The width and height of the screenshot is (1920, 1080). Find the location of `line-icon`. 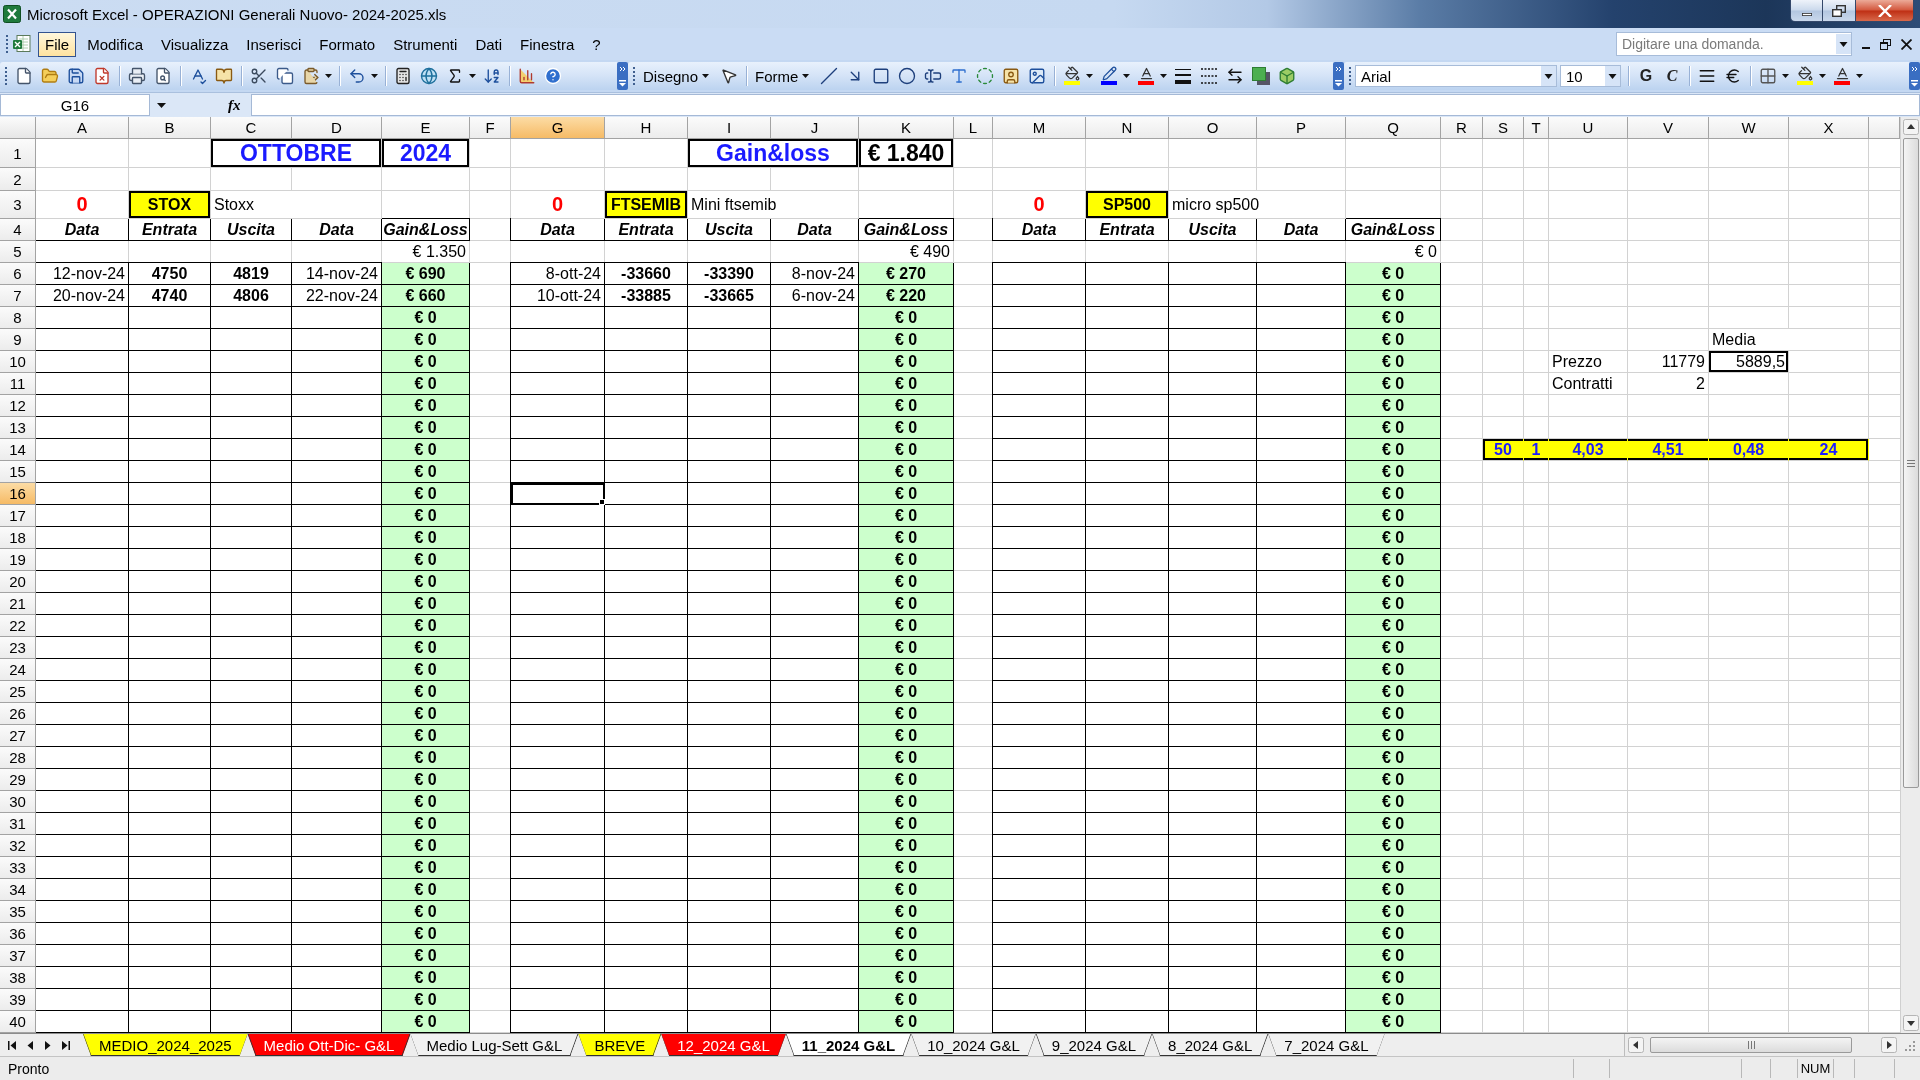

line-icon is located at coordinates (829, 76).